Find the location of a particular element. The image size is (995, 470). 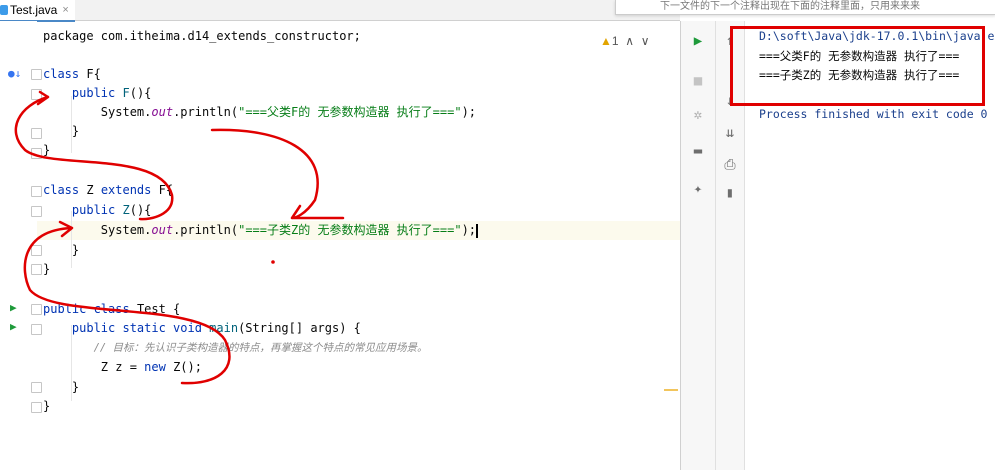

code-line-2: class F{ is located at coordinates (72, 74).